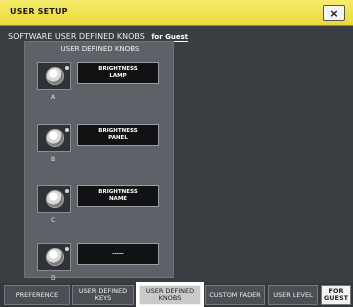  I want to click on tab-user-defined-keys: USER DEFINED KEYS, so click(103, 295).